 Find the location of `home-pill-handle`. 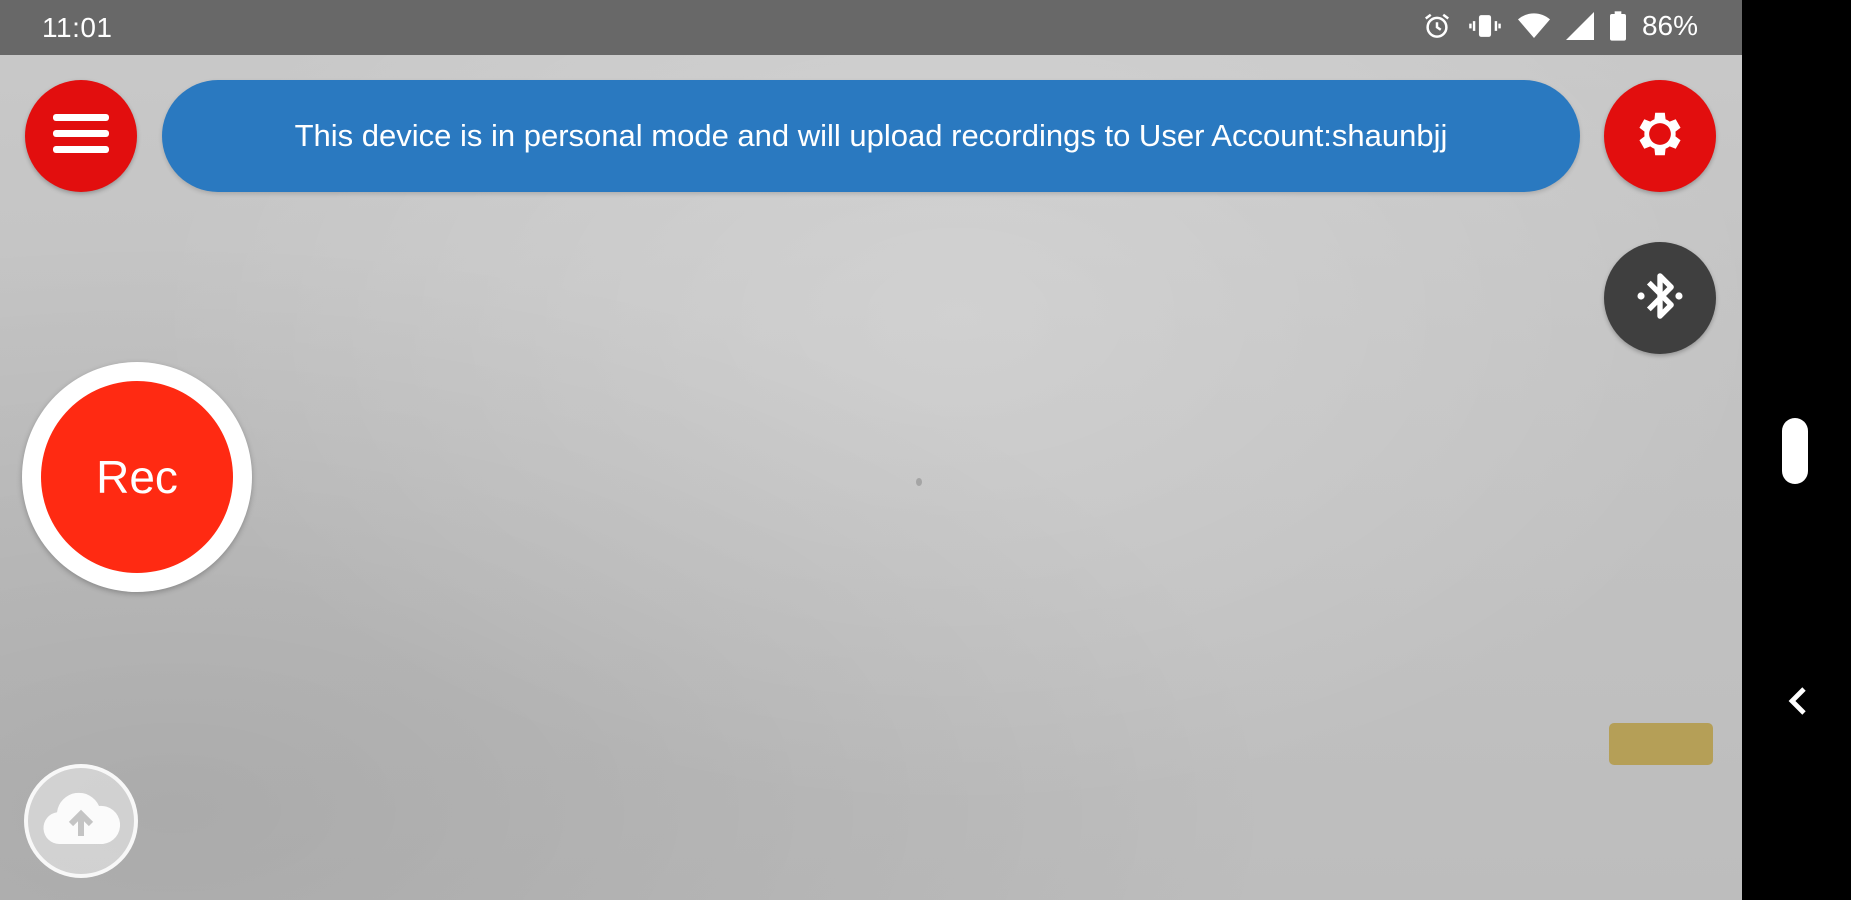

home-pill-handle is located at coordinates (1795, 451).